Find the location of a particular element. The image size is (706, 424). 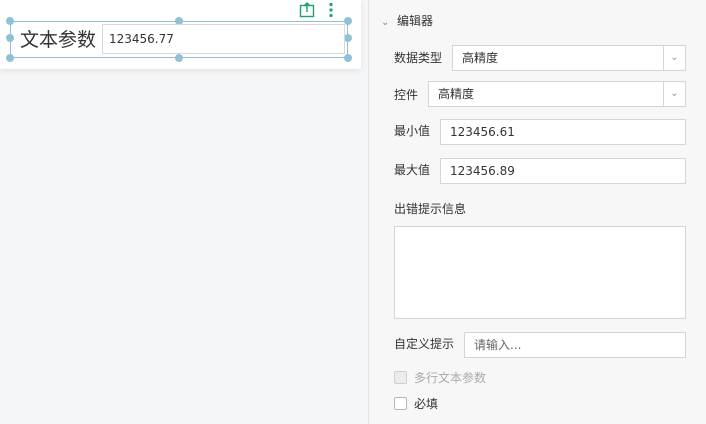

control-select: 高精度 ⌄ is located at coordinates (557, 94).